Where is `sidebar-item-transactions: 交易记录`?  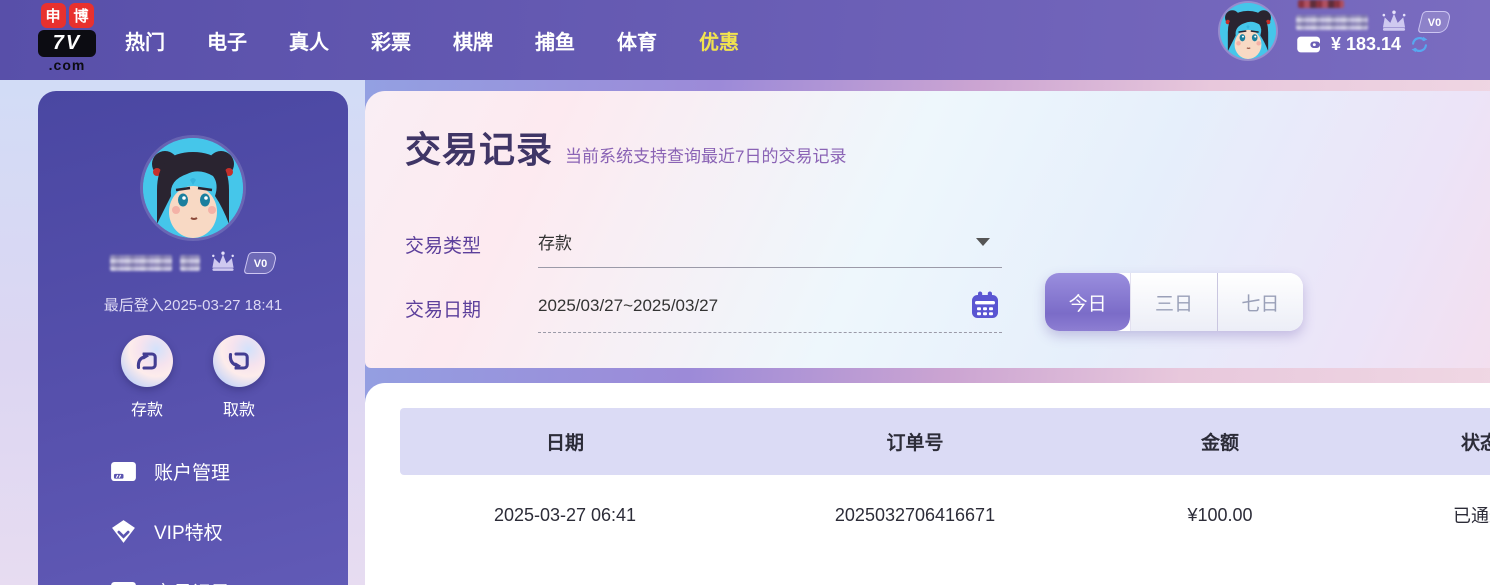 sidebar-item-transactions: 交易记录 is located at coordinates (220, 580).